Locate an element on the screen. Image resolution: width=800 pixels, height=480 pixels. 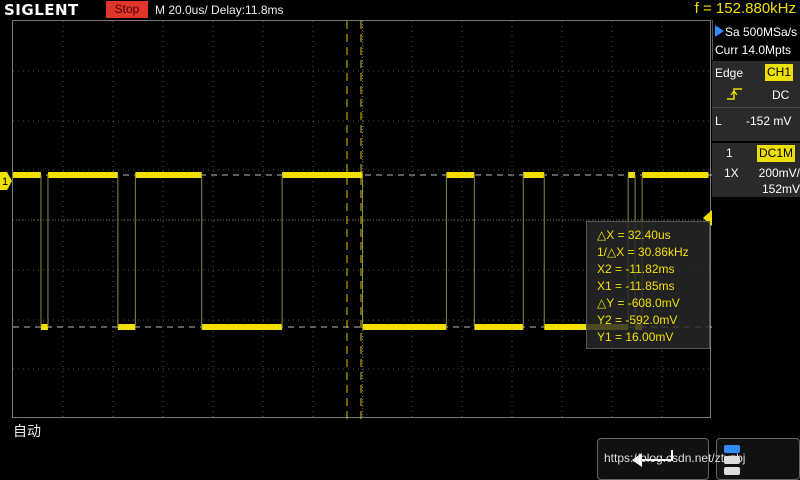
trigger-level-label: L is located at coordinates (718, 121).